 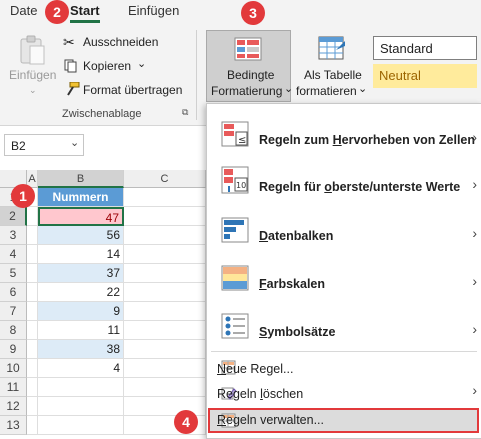 What do you see at coordinates (13, 387) in the screenshot?
I see `row-header: 11` at bounding box center [13, 387].